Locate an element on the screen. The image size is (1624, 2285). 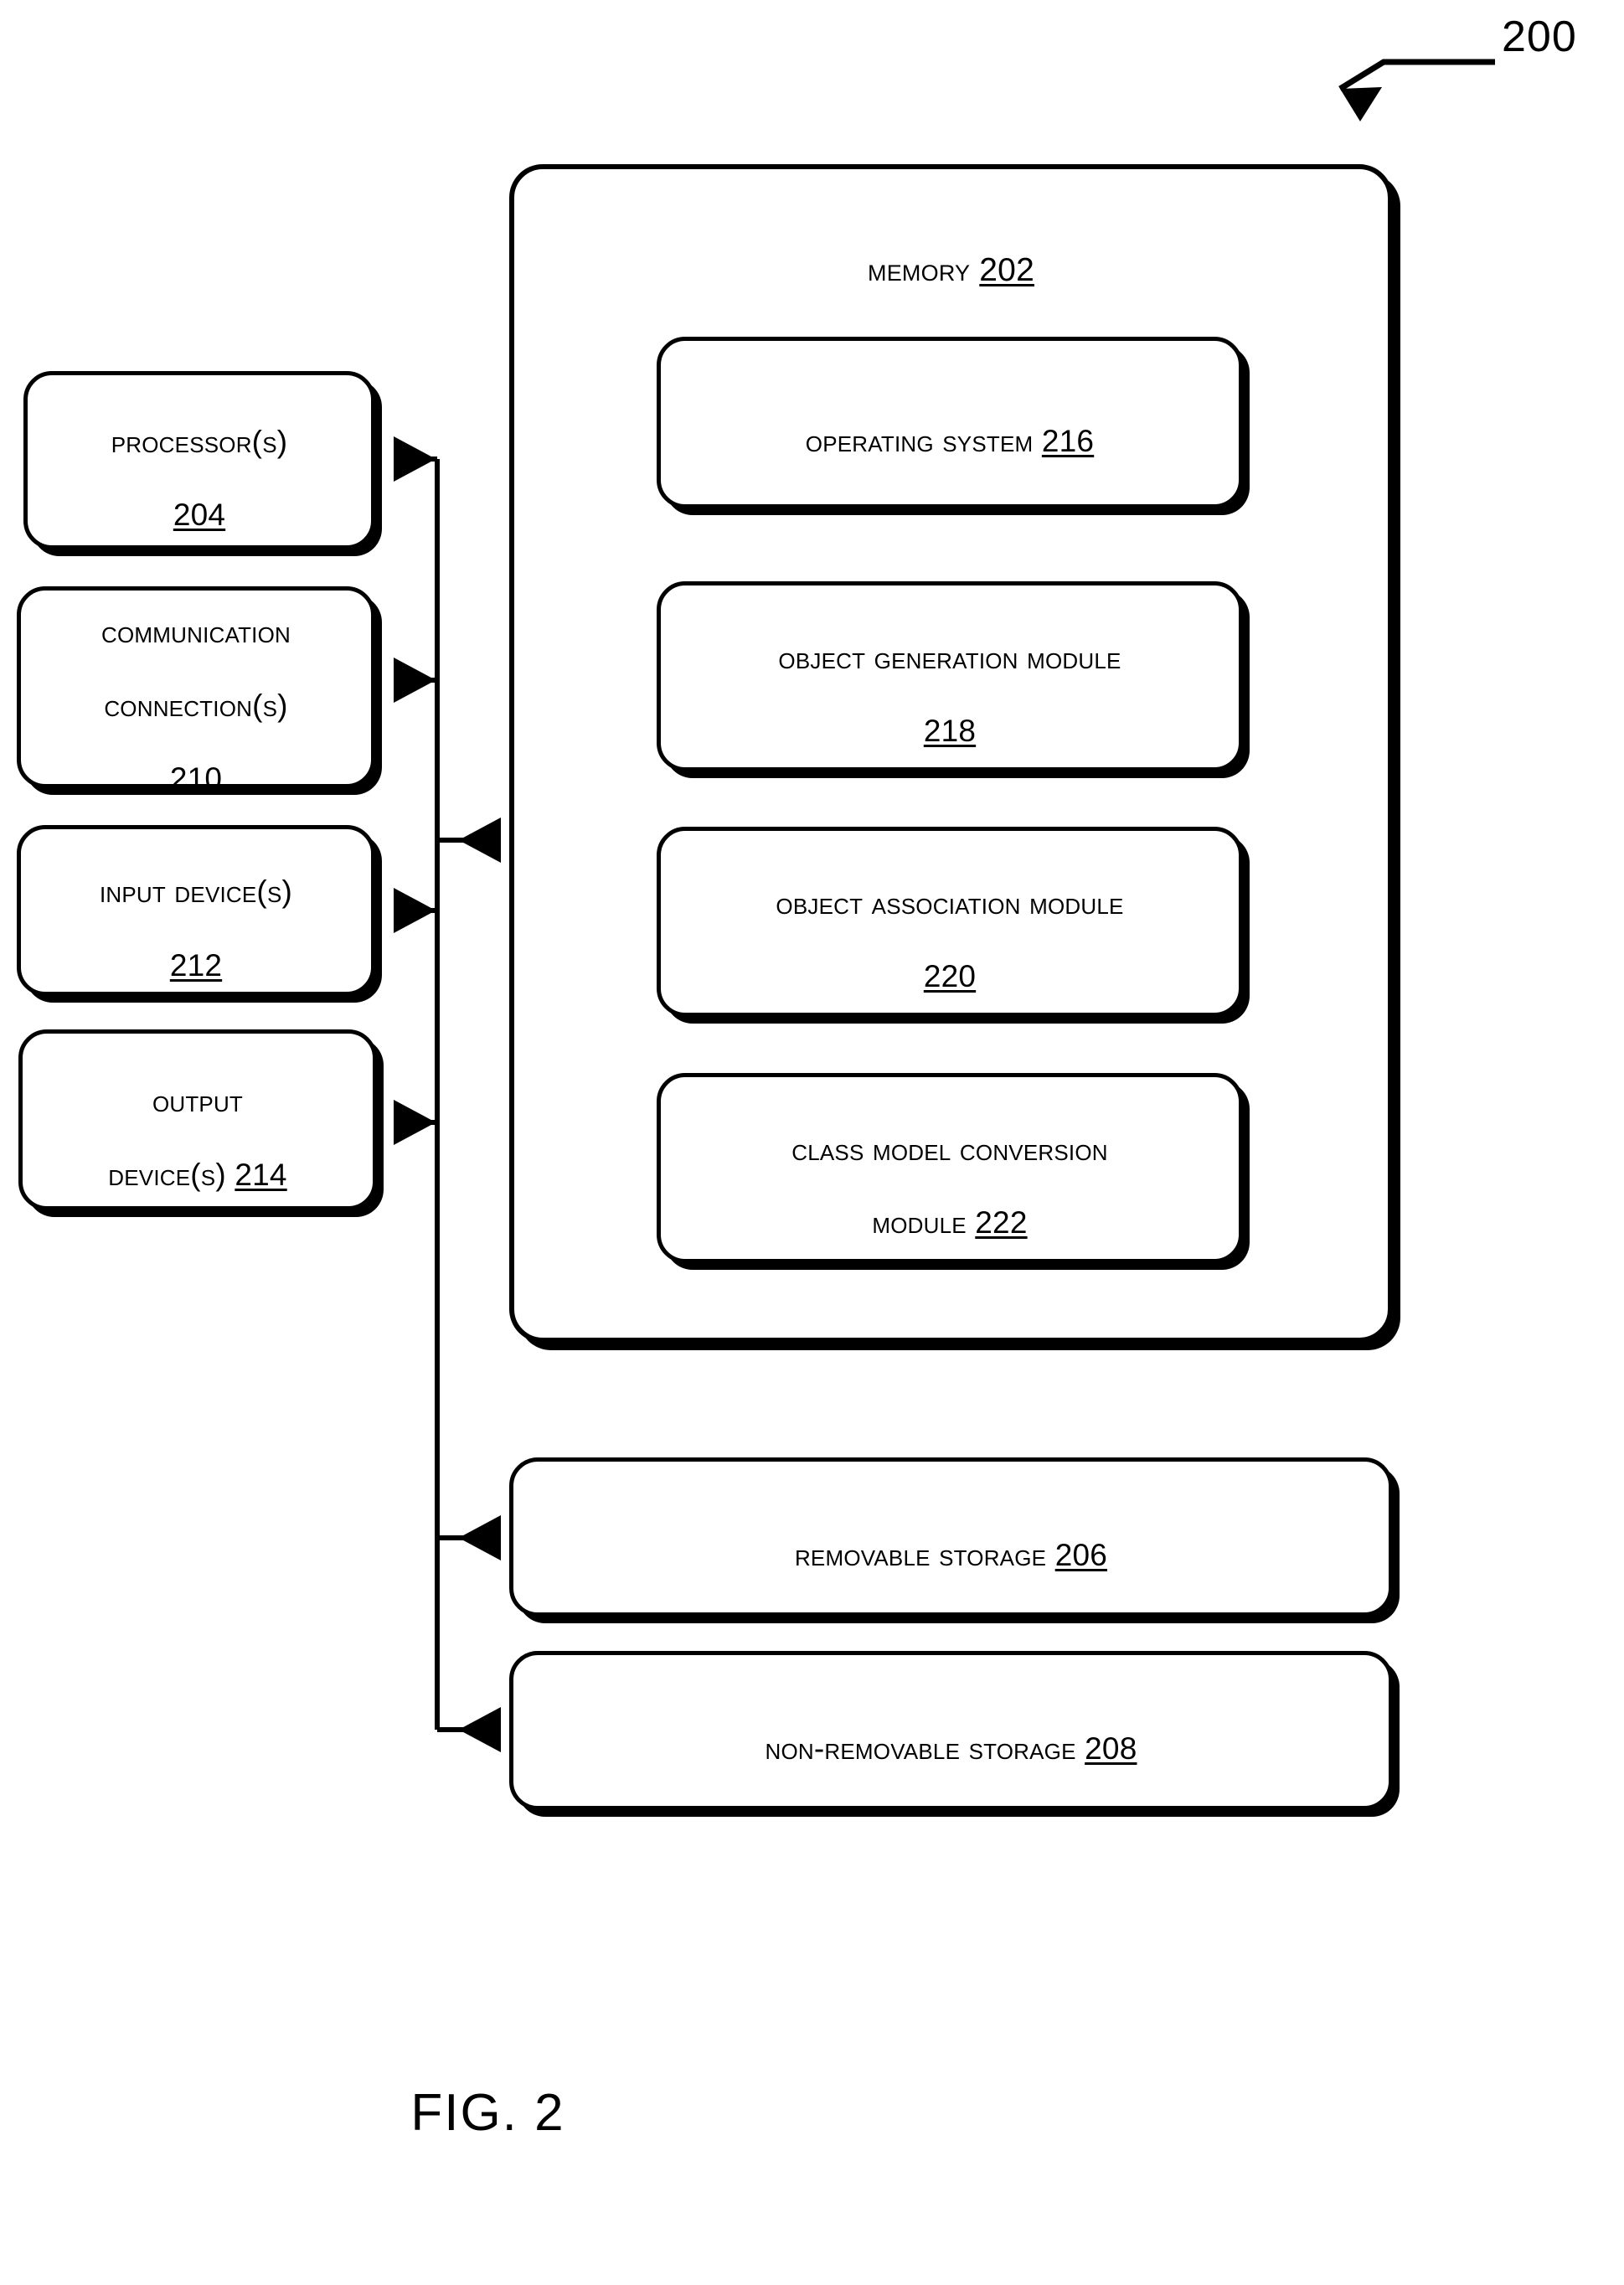
module-line1: Object Generation Module is located at coordinates (949, 657).